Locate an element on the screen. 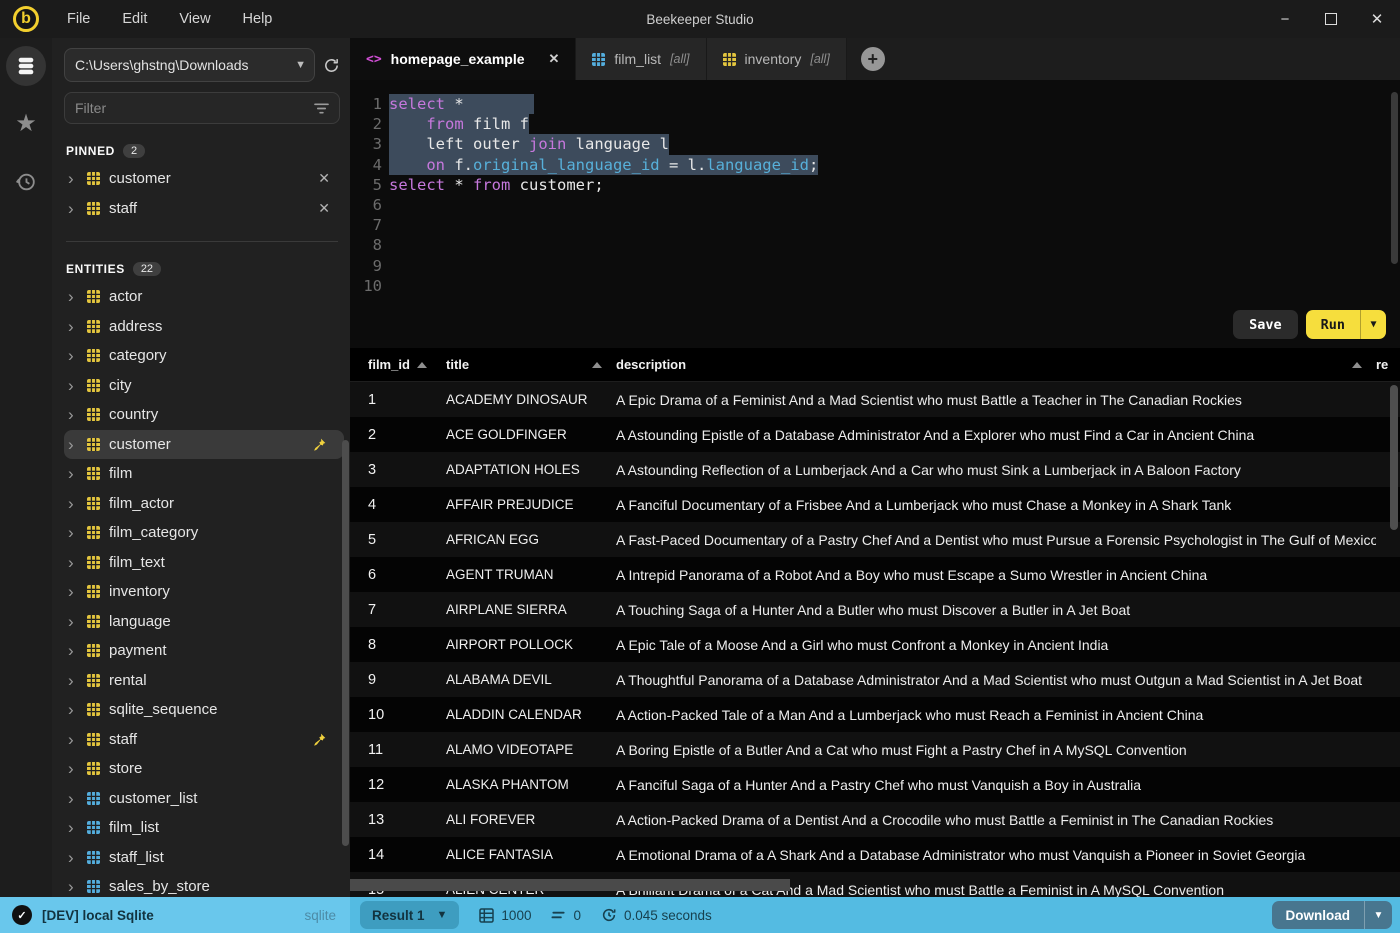  entity-item: › address is located at coordinates (204, 327).